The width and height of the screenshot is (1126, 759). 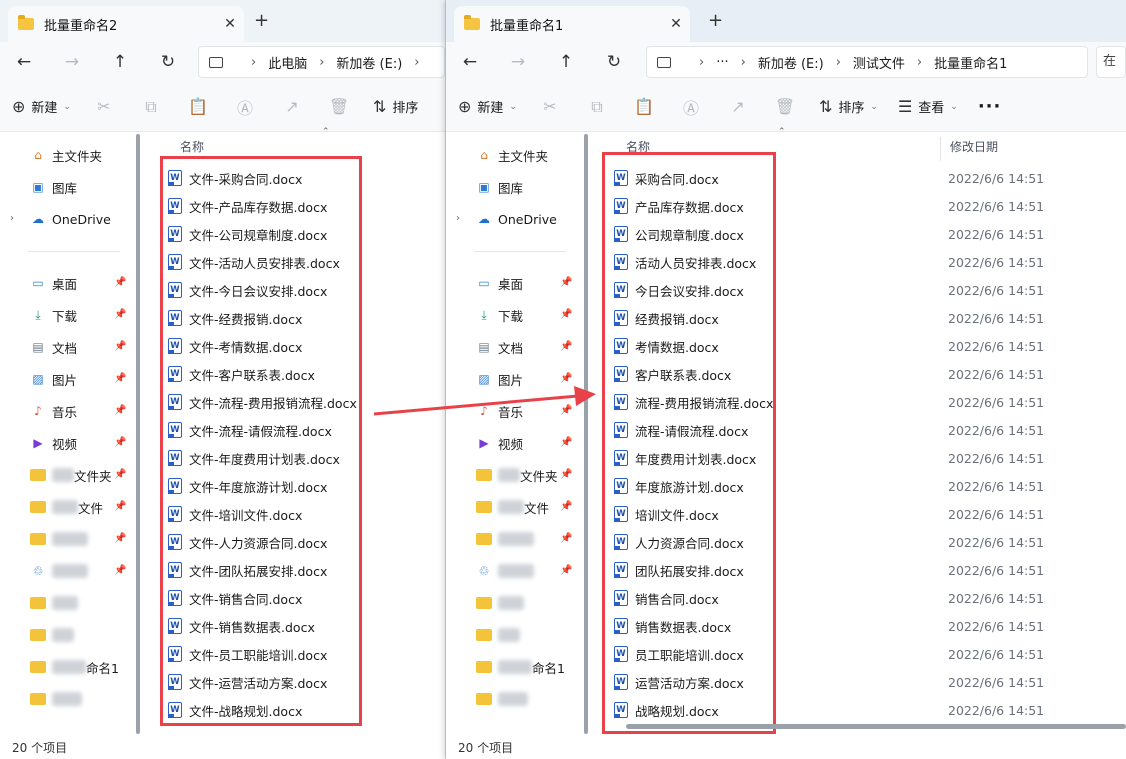 What do you see at coordinates (672, 626) in the screenshot?
I see `file-row: W 销售数据表.docx` at bounding box center [672, 626].